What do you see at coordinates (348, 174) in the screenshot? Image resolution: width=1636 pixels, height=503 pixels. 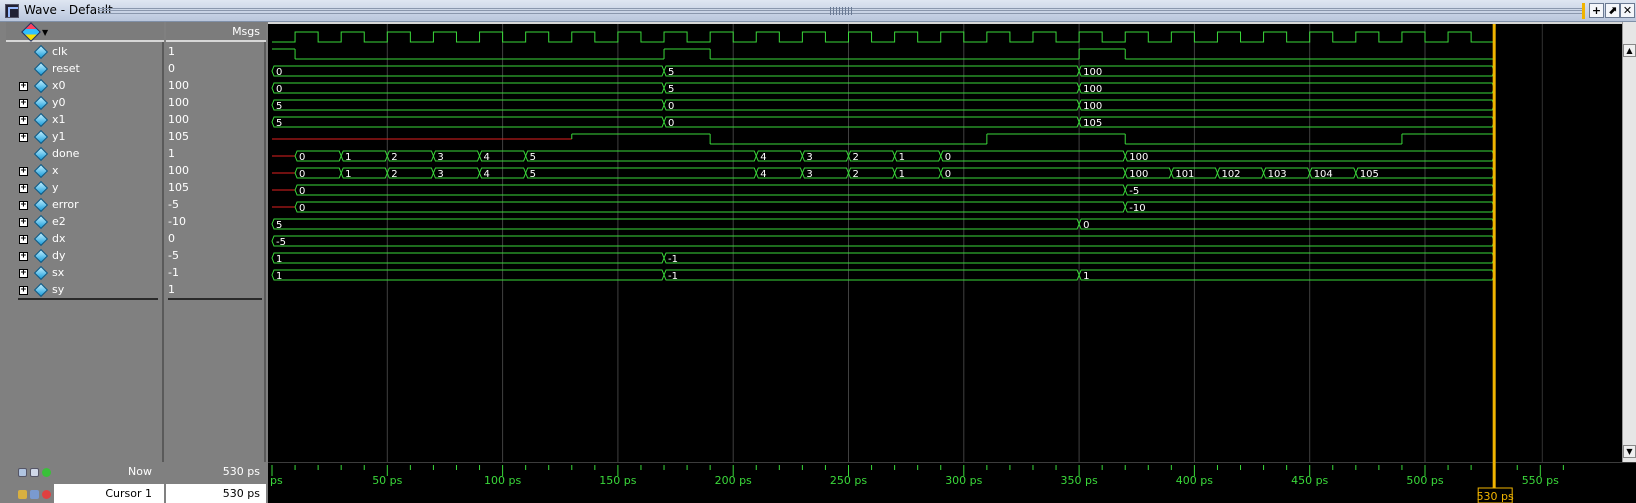 I see `y-bus-value: 1` at bounding box center [348, 174].